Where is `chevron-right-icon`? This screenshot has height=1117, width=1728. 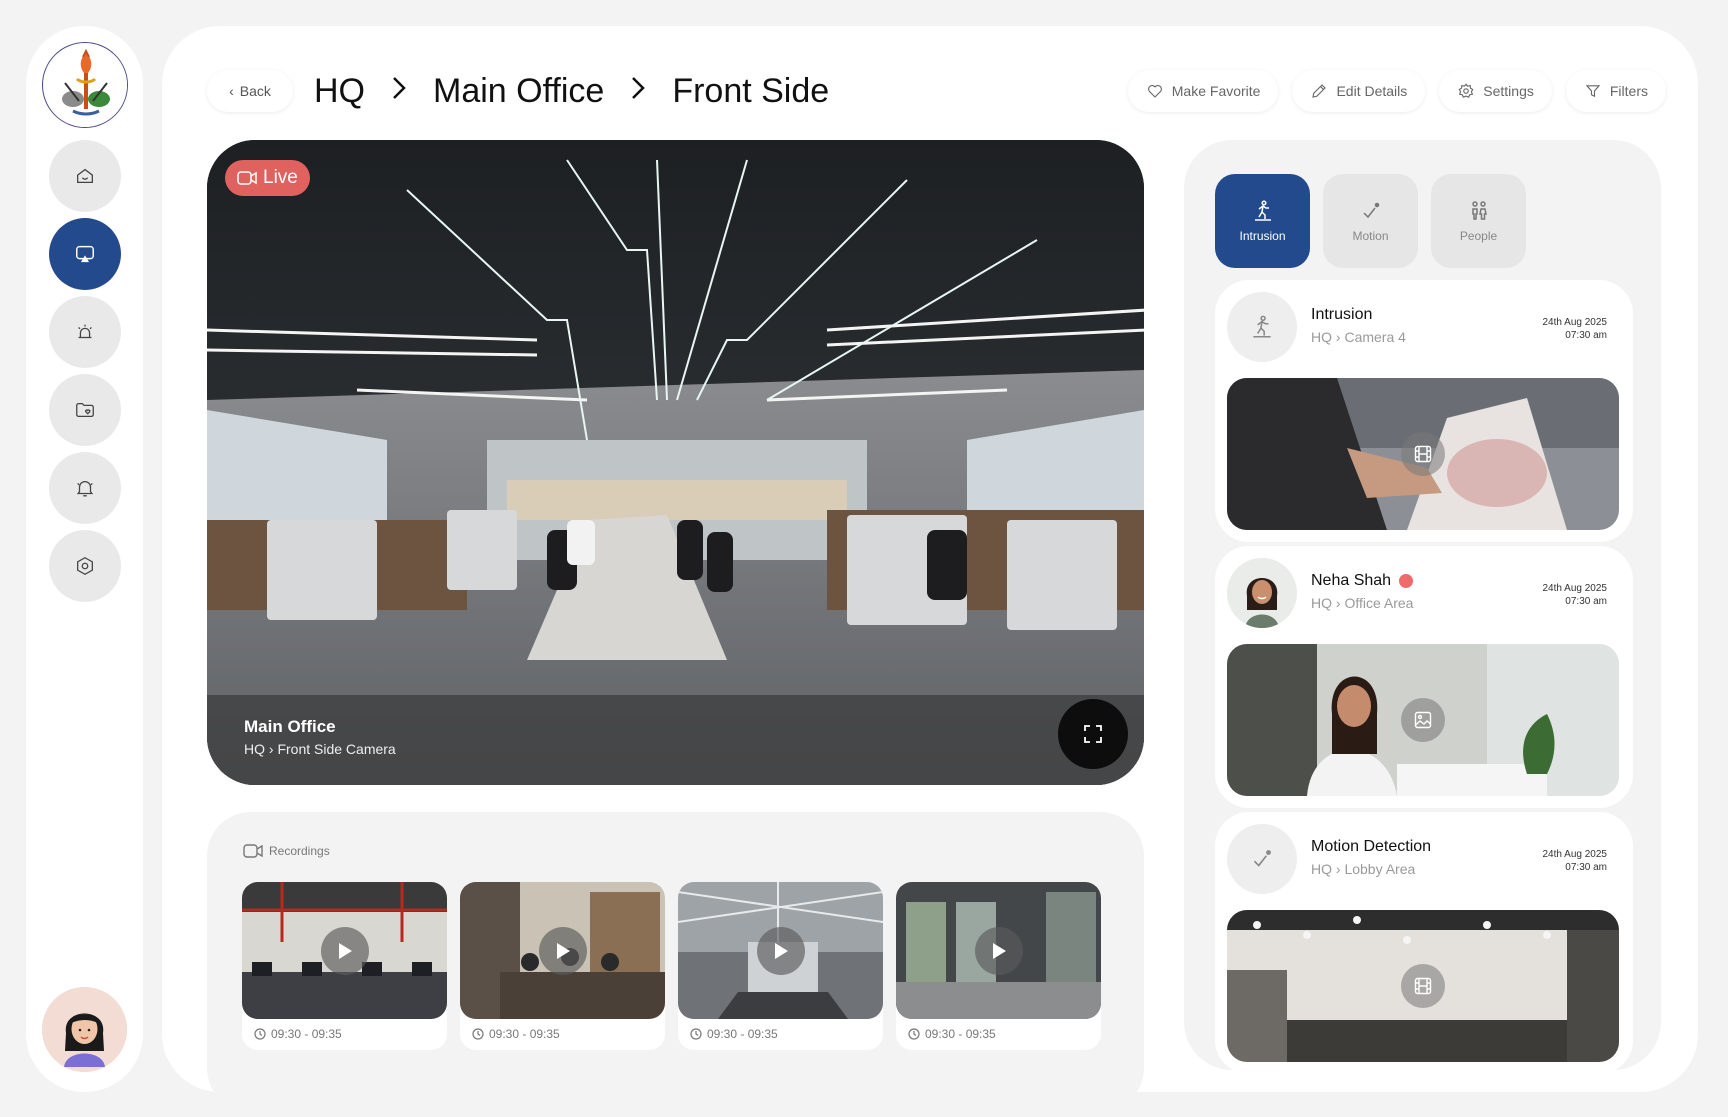 chevron-right-icon is located at coordinates (399, 91).